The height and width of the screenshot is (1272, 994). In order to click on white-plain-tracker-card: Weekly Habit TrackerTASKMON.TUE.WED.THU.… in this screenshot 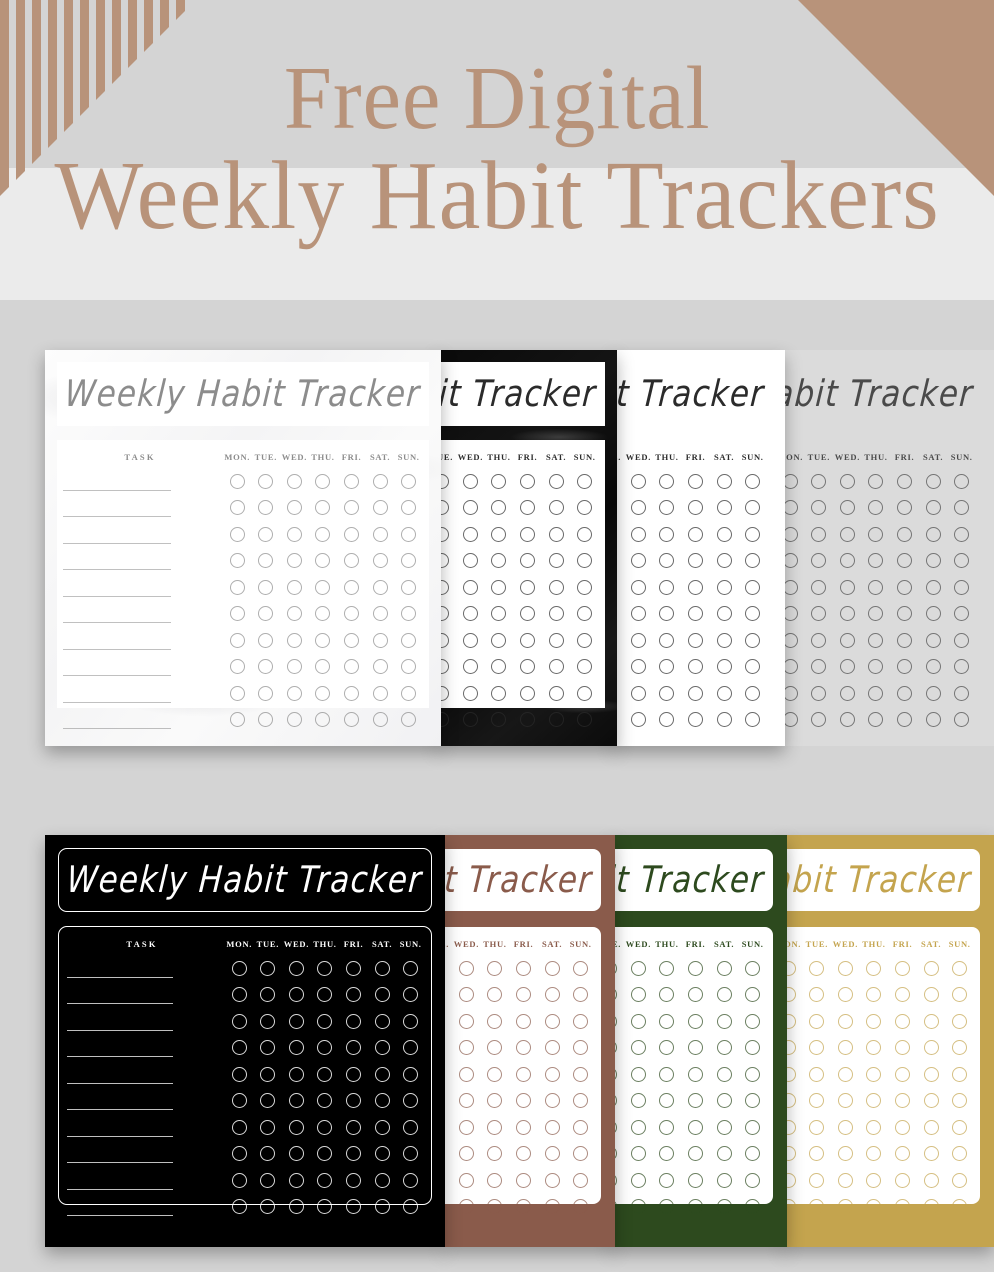, I will do `click(699, 548)`.